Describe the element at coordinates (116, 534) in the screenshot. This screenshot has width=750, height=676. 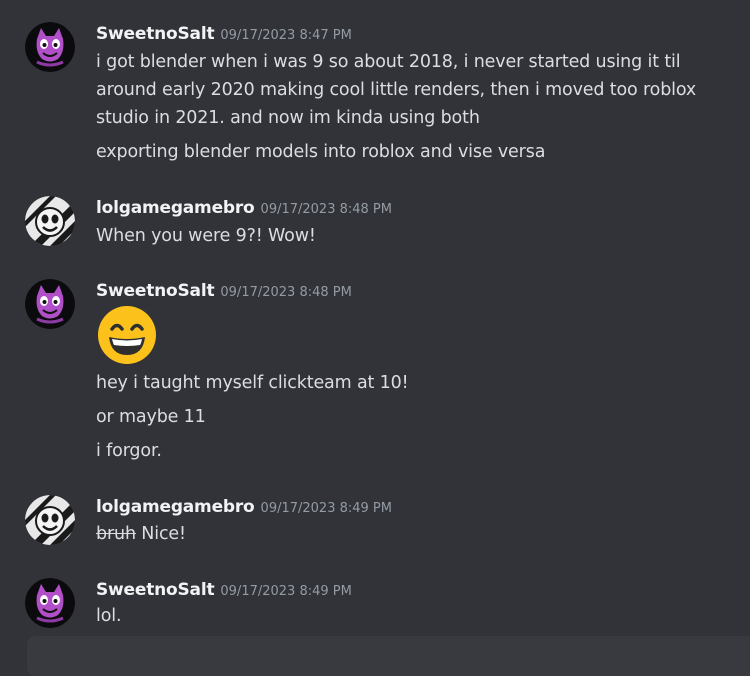
I see `strikethrough-text: bruh` at that location.